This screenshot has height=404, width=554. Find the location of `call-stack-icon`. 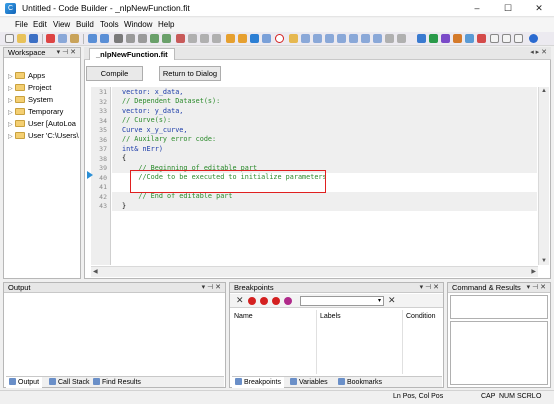

call-stack-icon is located at coordinates (341, 38).